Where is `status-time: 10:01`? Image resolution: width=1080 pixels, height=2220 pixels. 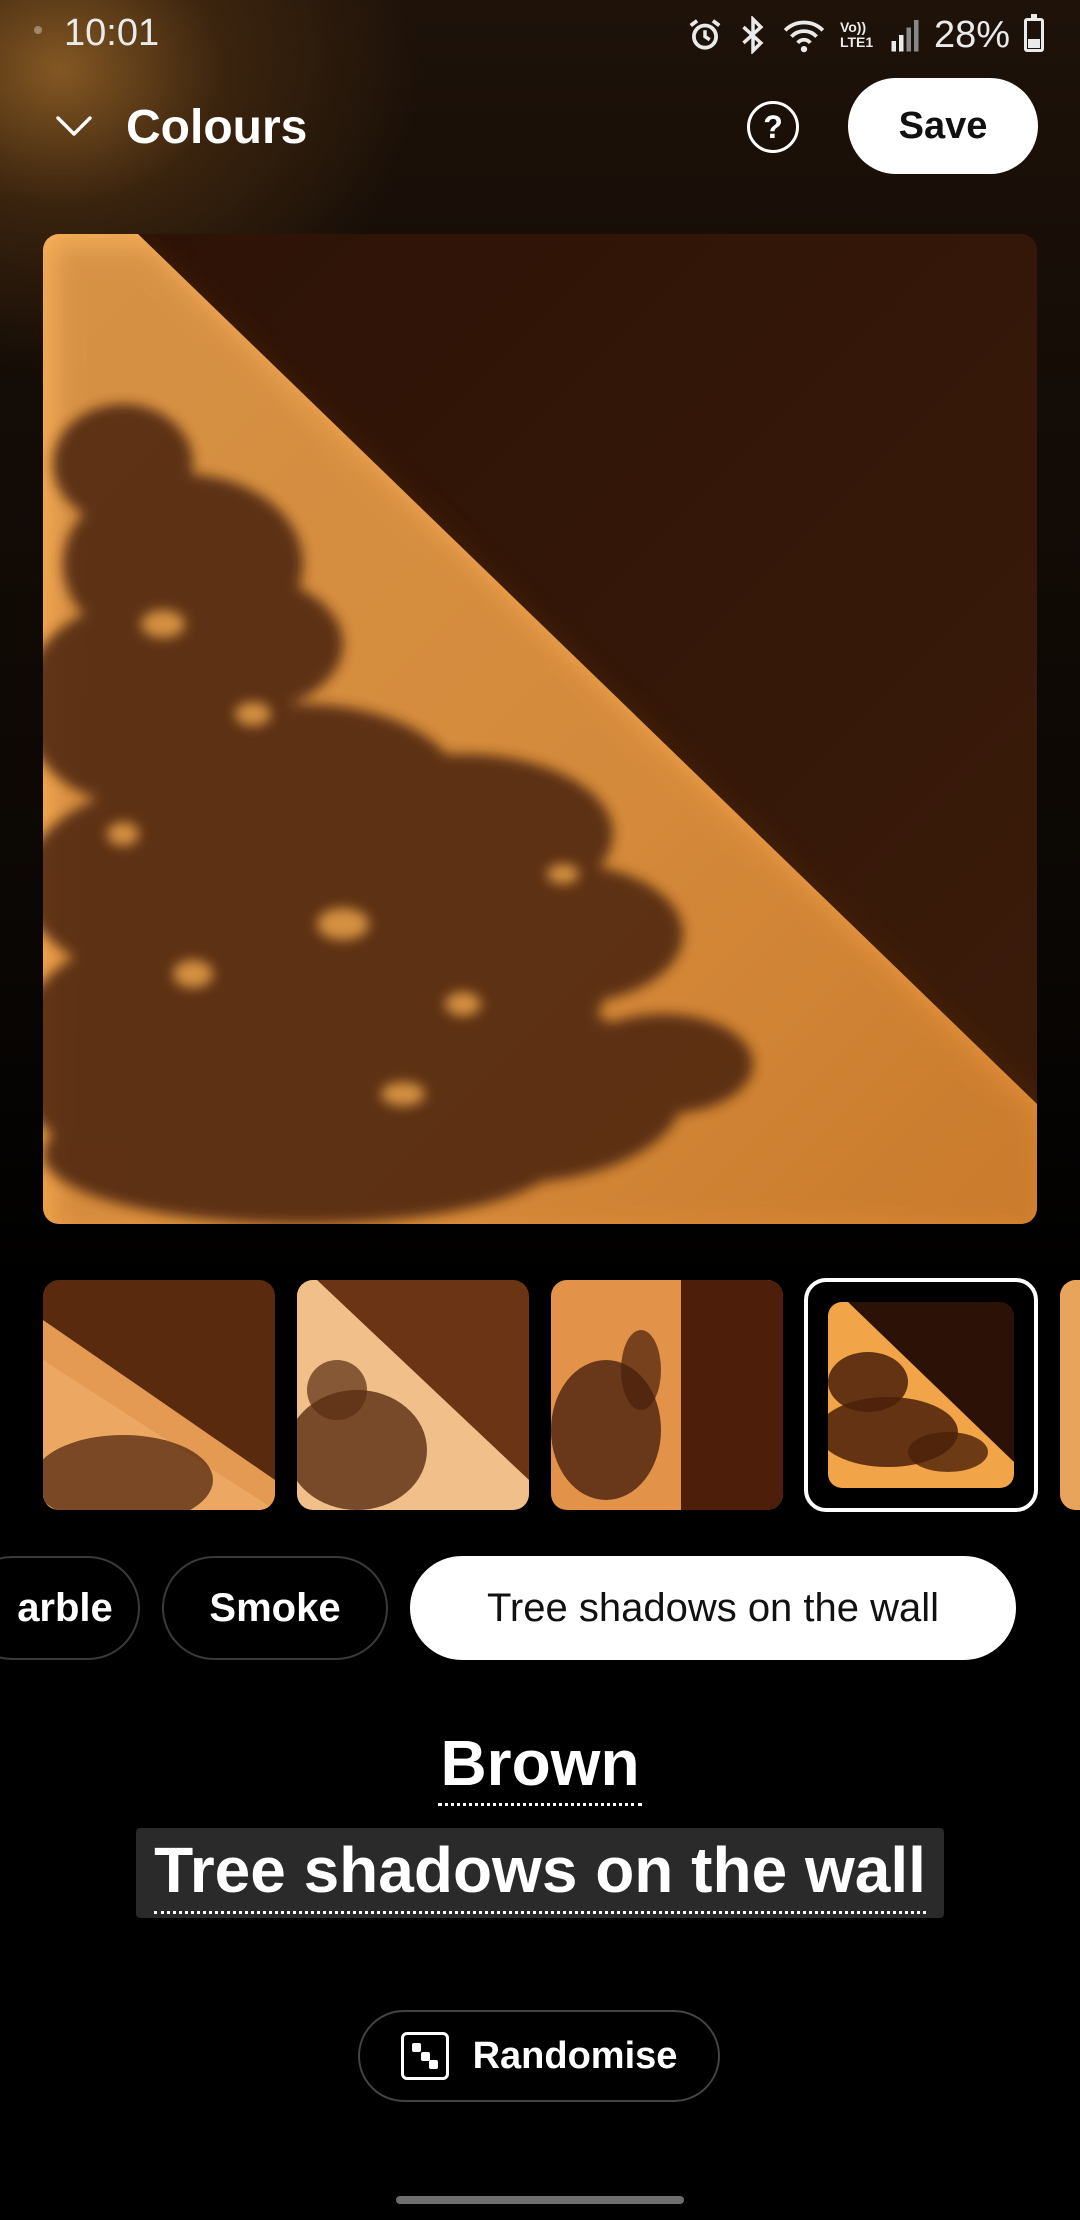 status-time: 10:01 is located at coordinates (112, 33).